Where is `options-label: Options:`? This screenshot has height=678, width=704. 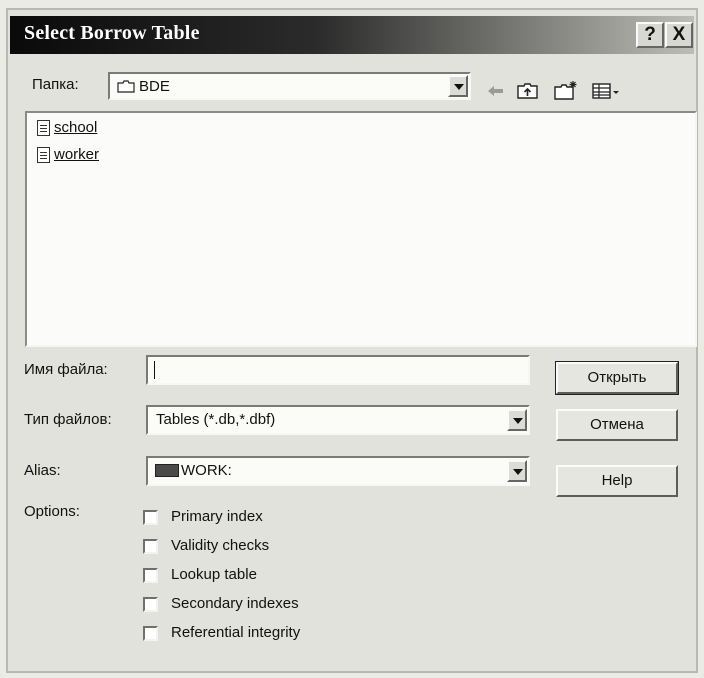 options-label: Options: is located at coordinates (52, 511).